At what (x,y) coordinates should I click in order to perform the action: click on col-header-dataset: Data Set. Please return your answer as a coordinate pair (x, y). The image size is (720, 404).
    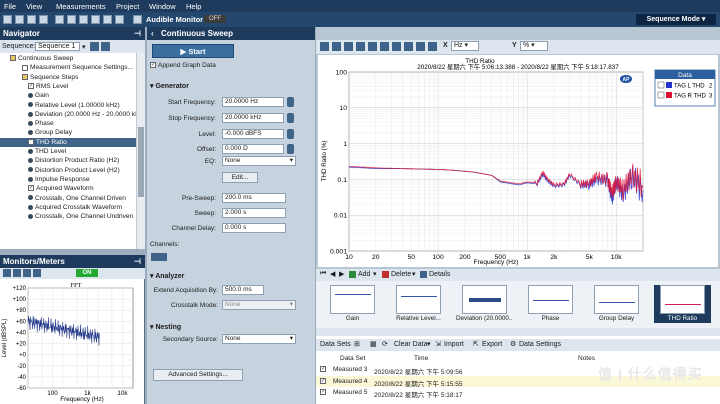
    Looking at the image, I should click on (352, 359).